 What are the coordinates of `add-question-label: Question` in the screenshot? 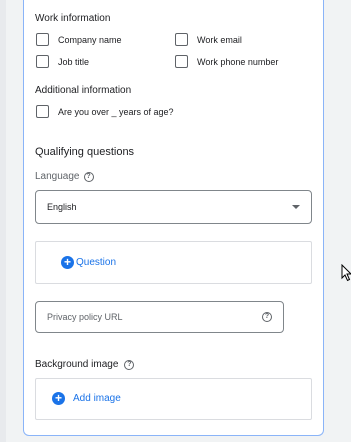 It's located at (96, 262).